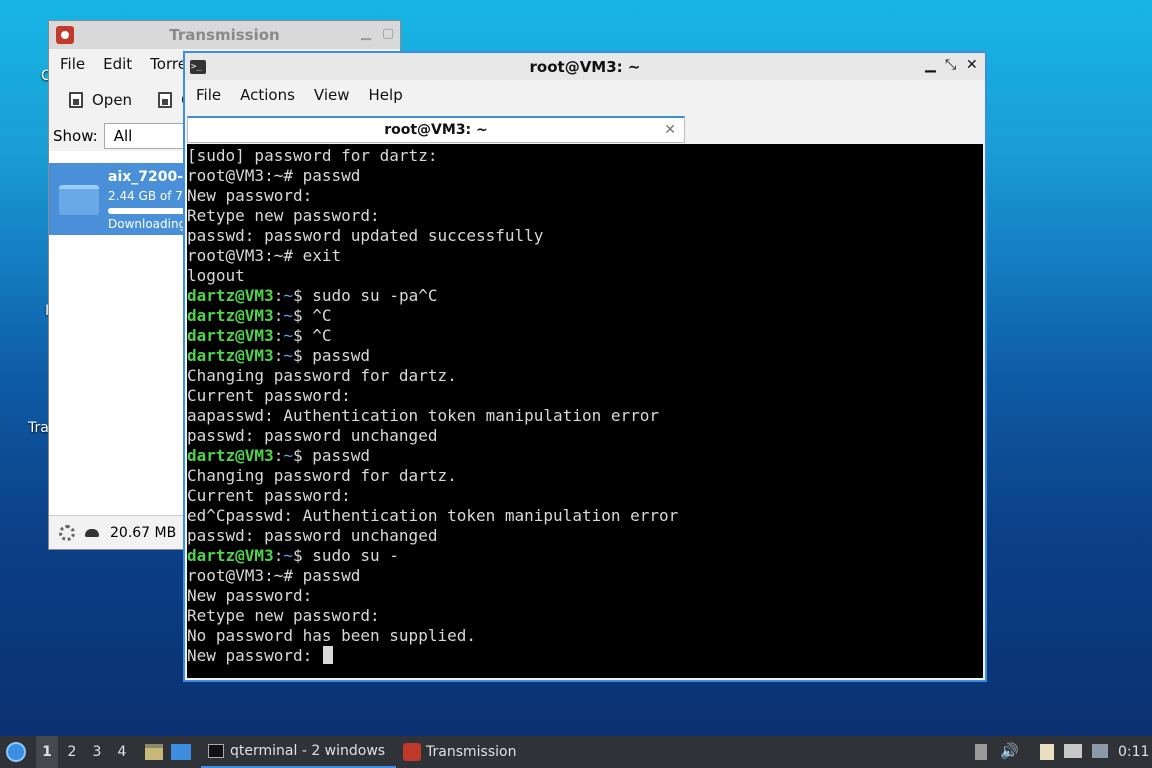 Image resolution: width=1152 pixels, height=768 pixels. What do you see at coordinates (72, 752) in the screenshot?
I see `workspace-2: 2` at bounding box center [72, 752].